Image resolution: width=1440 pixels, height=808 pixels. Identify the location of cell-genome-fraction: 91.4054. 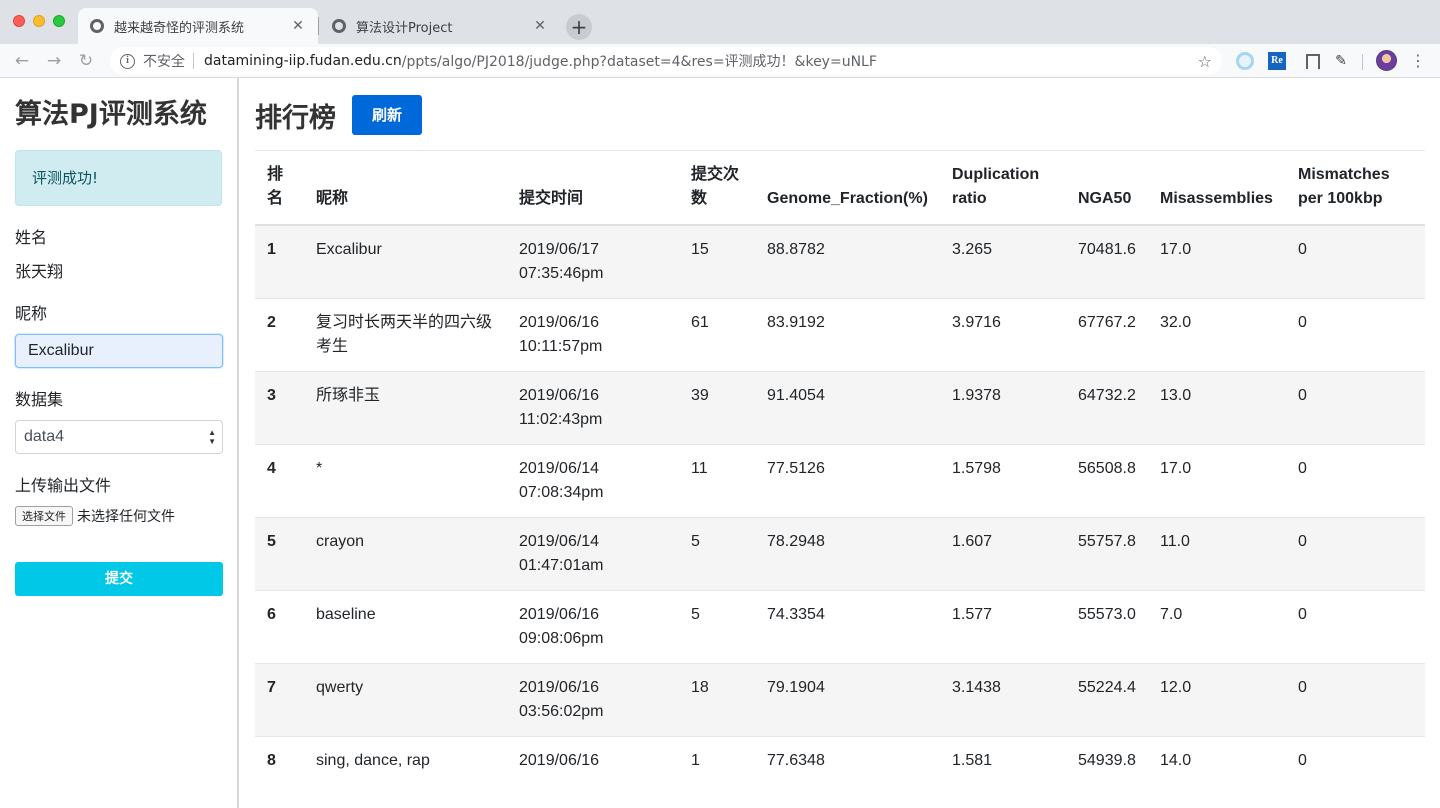
(847, 408).